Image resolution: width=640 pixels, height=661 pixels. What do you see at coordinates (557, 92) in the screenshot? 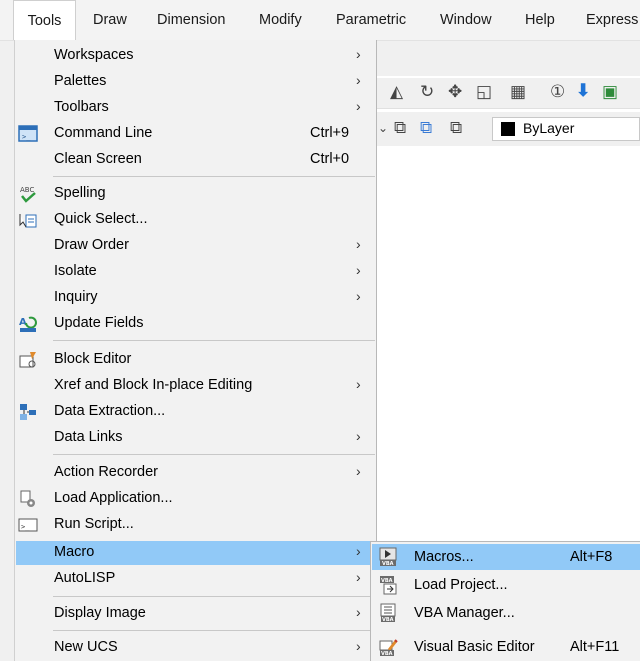
I see `number-one-icon: ①` at bounding box center [557, 92].